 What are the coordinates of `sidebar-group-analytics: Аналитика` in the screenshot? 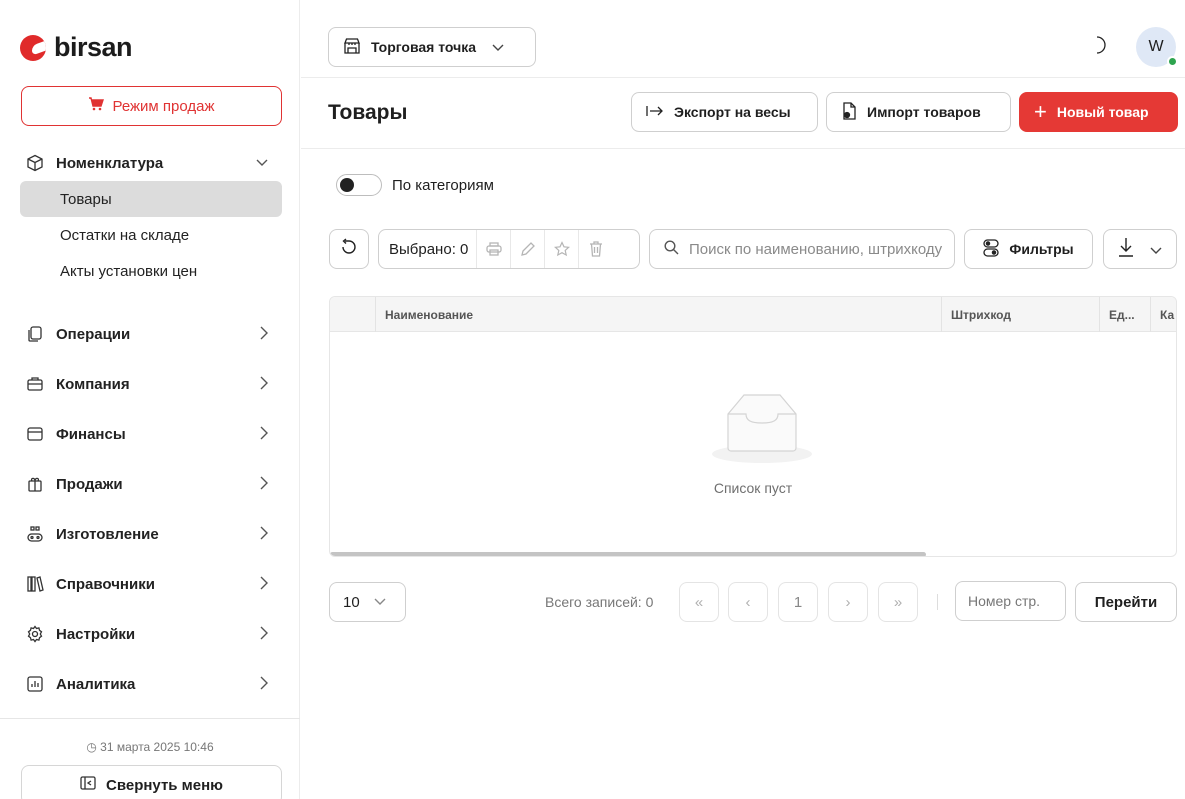 It's located at (151, 684).